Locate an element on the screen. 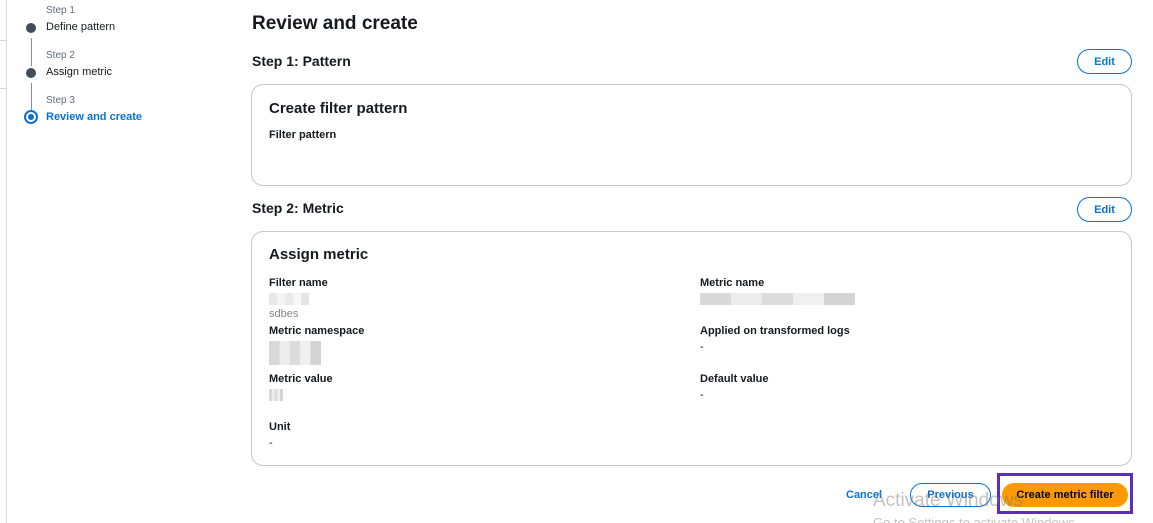  metric-namespace-label: Metric namespace is located at coordinates (317, 331).